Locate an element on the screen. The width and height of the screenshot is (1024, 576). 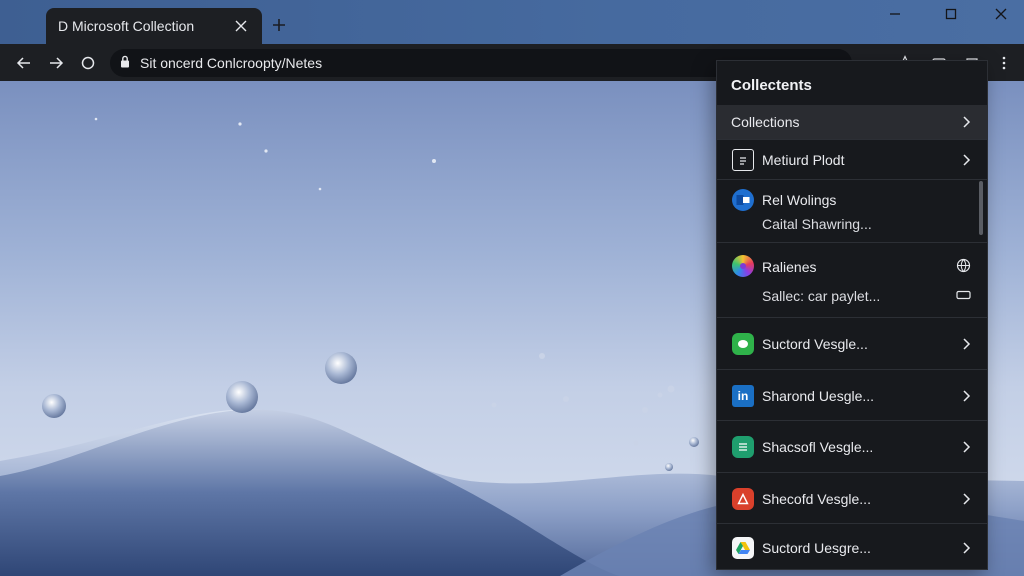
title-bar: D Microsoft Collection is located at coordinates (512, 22).